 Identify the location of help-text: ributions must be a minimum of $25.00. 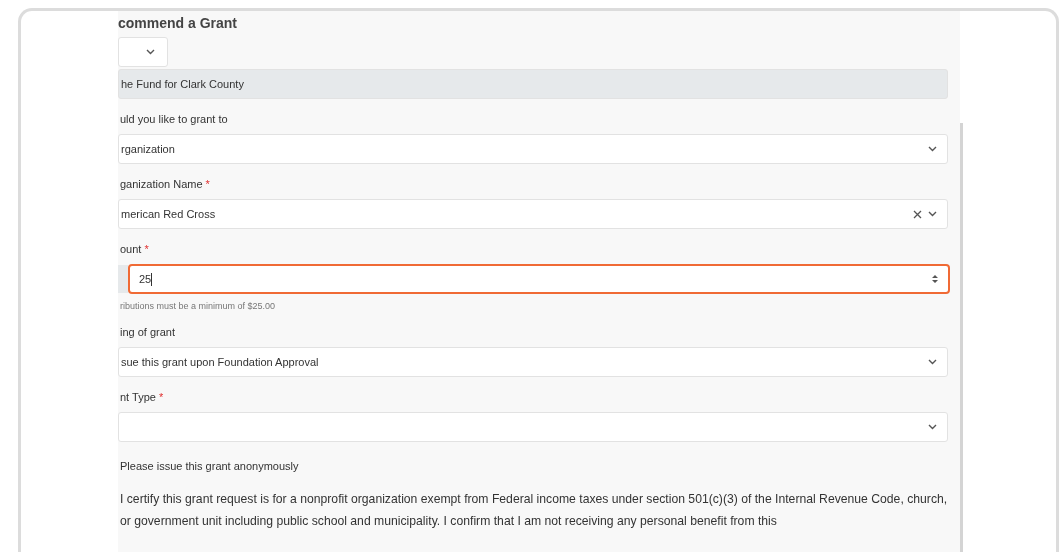
(198, 306).